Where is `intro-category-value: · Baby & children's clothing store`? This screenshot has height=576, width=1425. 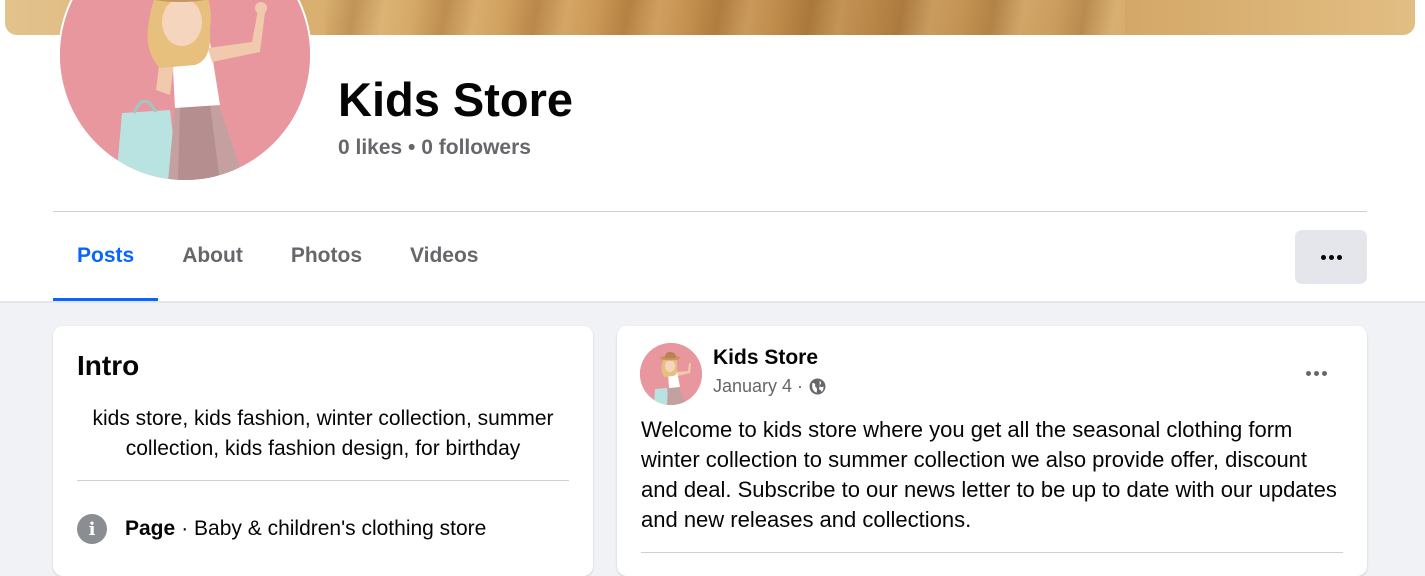
intro-category-value: · Baby & children's clothing store is located at coordinates (333, 529).